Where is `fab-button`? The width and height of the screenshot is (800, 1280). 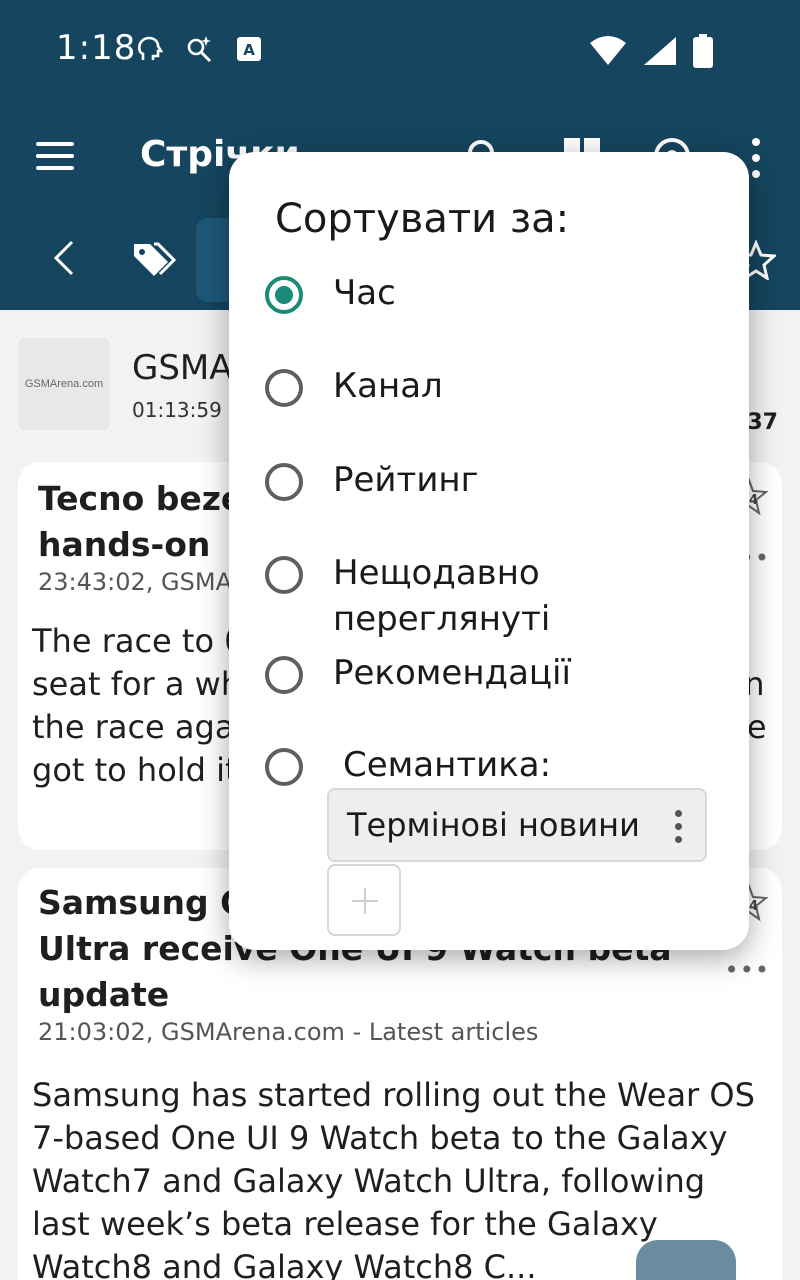 fab-button is located at coordinates (686, 1260).